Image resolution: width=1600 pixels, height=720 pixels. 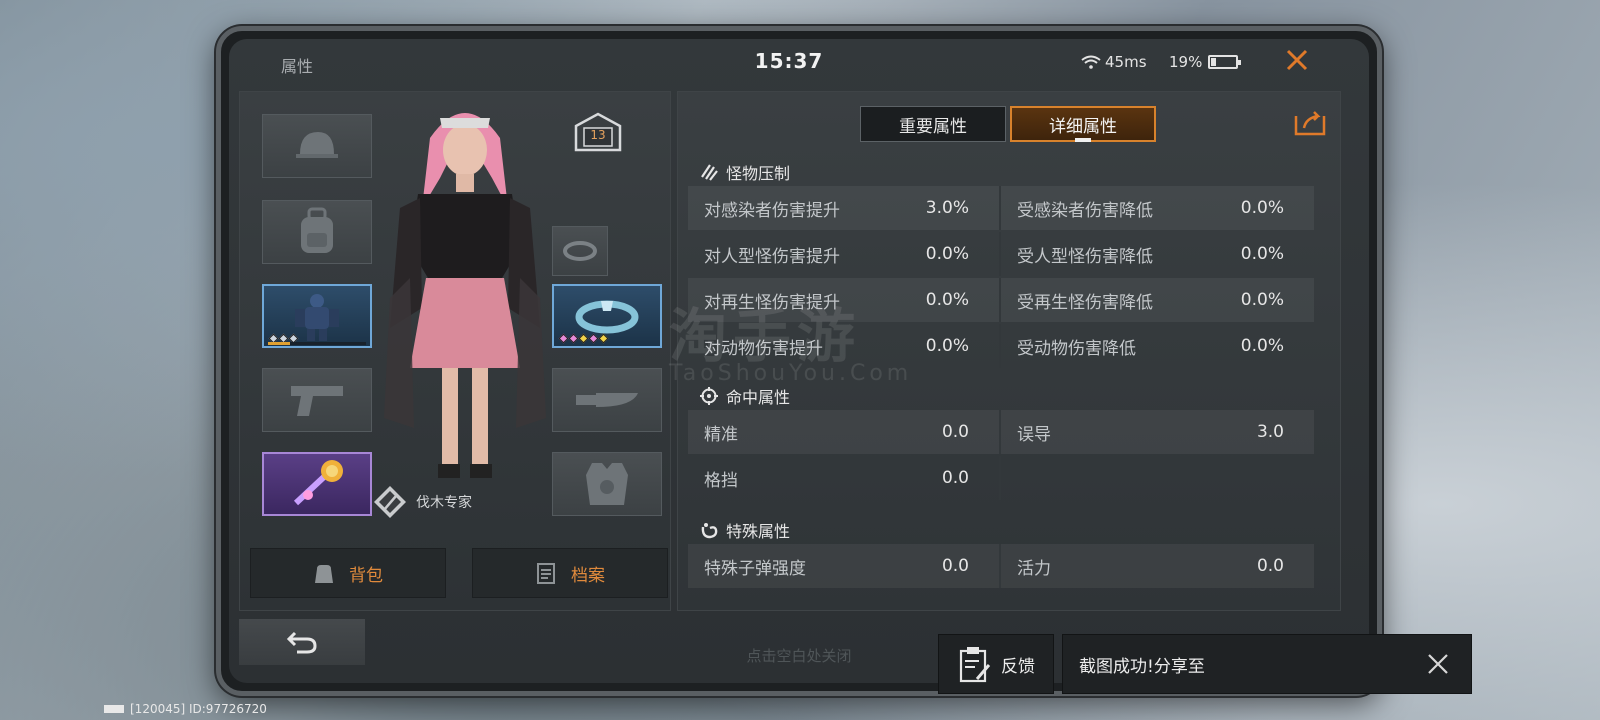 What do you see at coordinates (844, 208) in the screenshot?
I see `attribute-cell: 对感染者伤害提升 3.0%` at bounding box center [844, 208].